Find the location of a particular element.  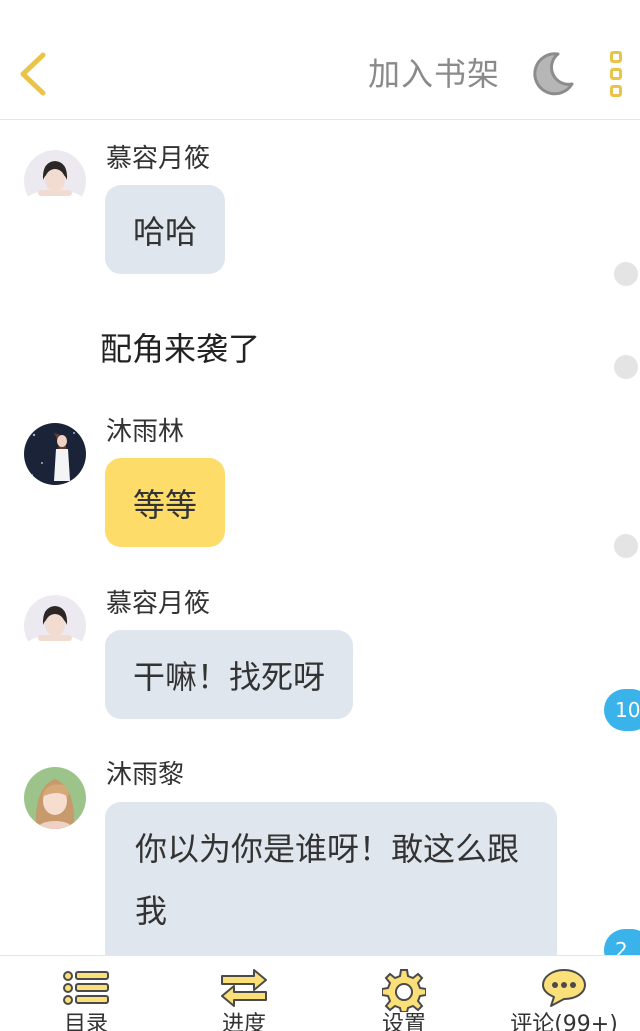

back-button is located at coordinates (32, 74).